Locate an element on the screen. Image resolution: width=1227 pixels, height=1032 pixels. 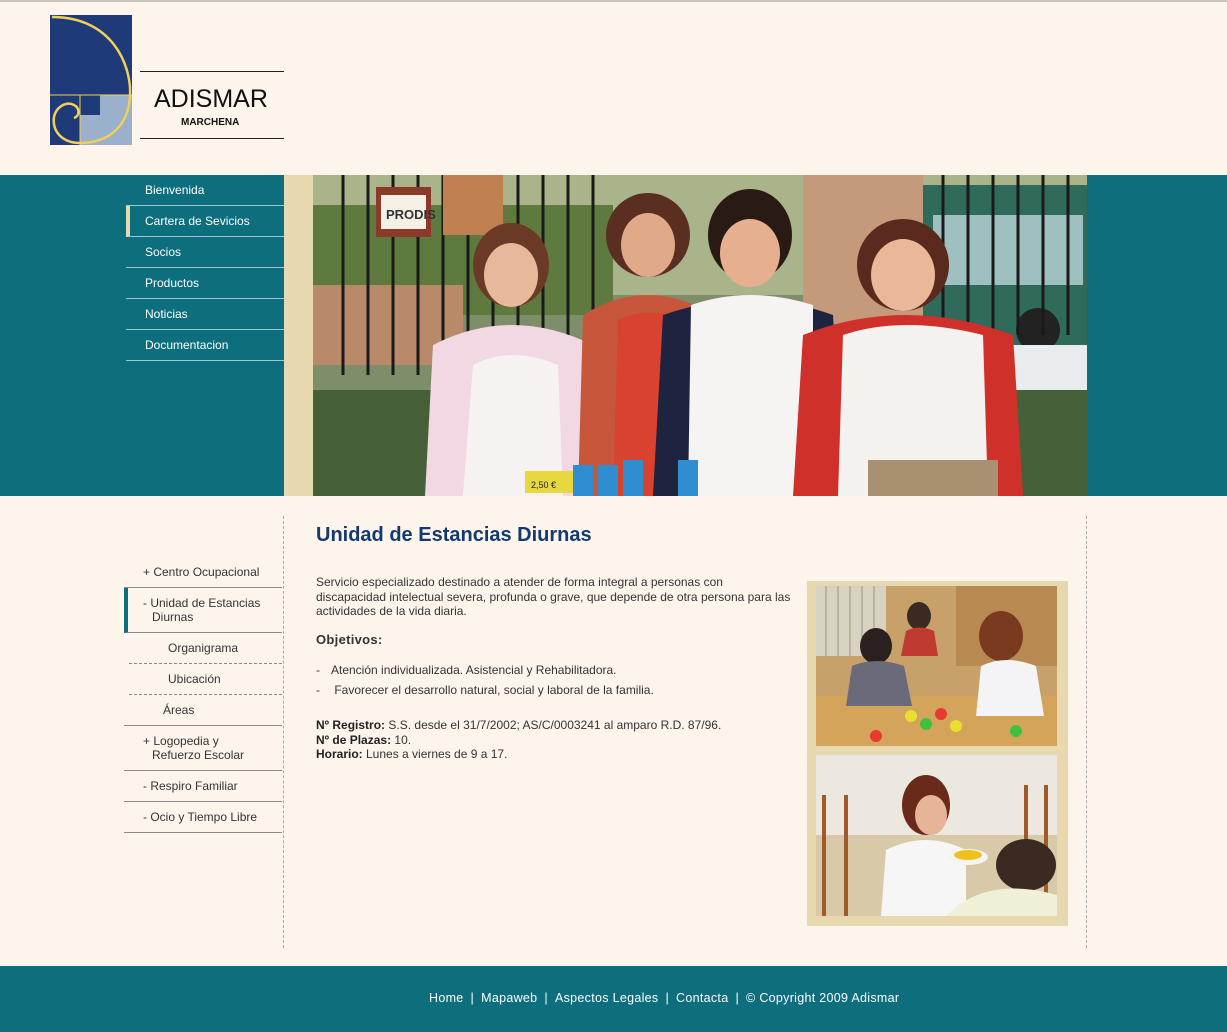
footer-link-mapaweb: Mapaweb is located at coordinates (509, 998).